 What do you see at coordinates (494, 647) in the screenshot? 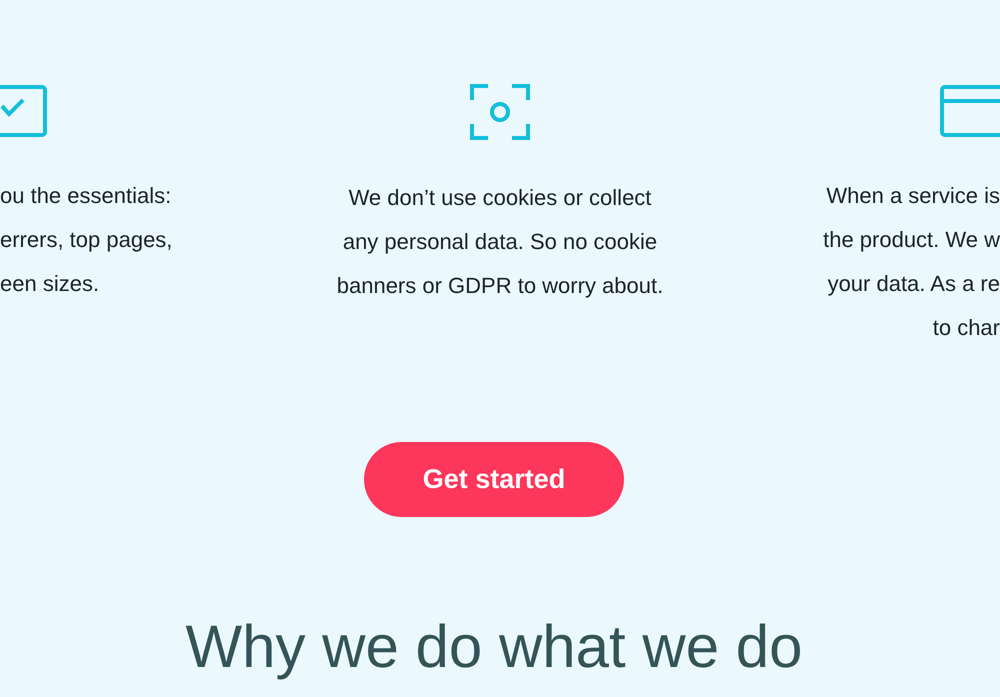
I see `section-heading: Why we do what we do` at bounding box center [494, 647].